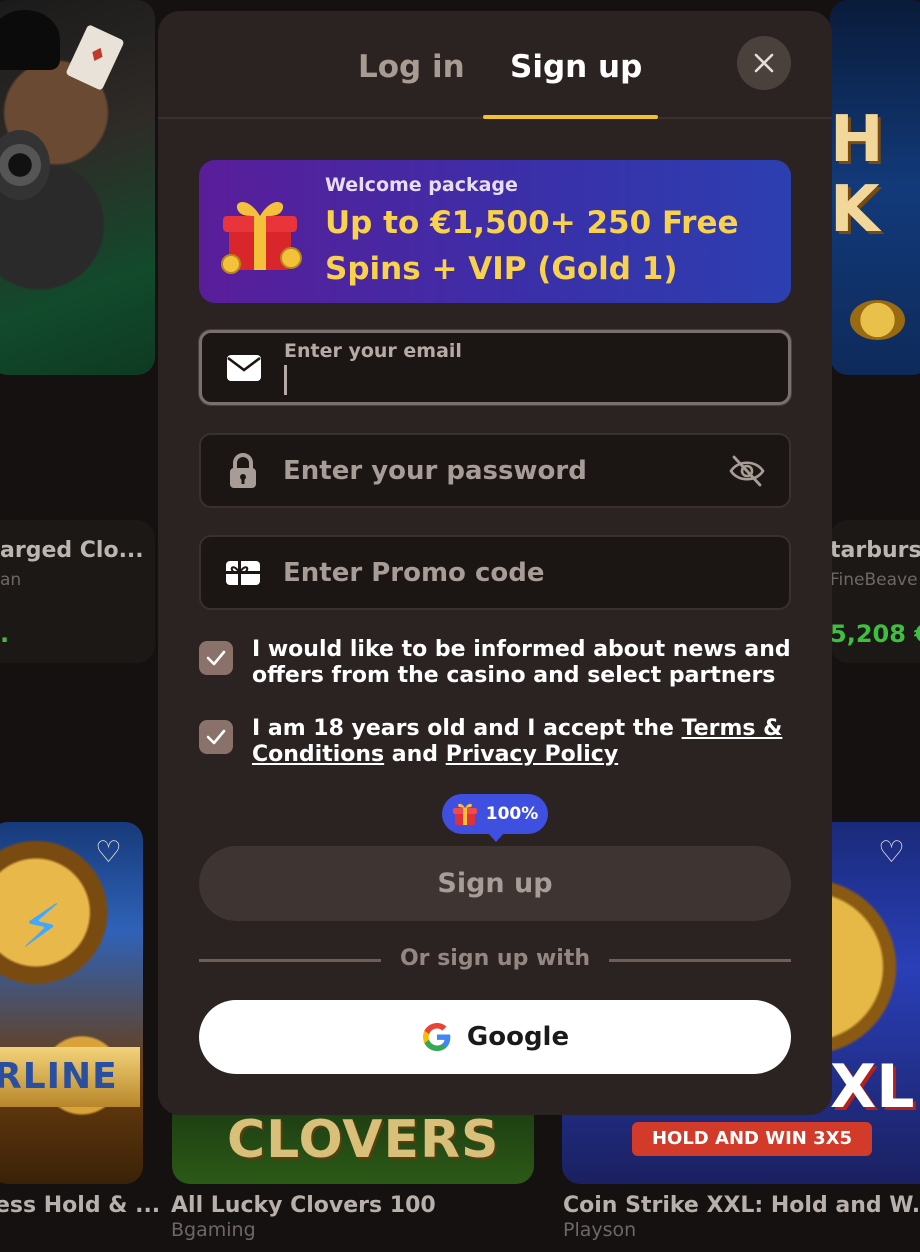 This screenshot has height=1252, width=920. I want to click on tile-title-art: H K, so click(857, 175).